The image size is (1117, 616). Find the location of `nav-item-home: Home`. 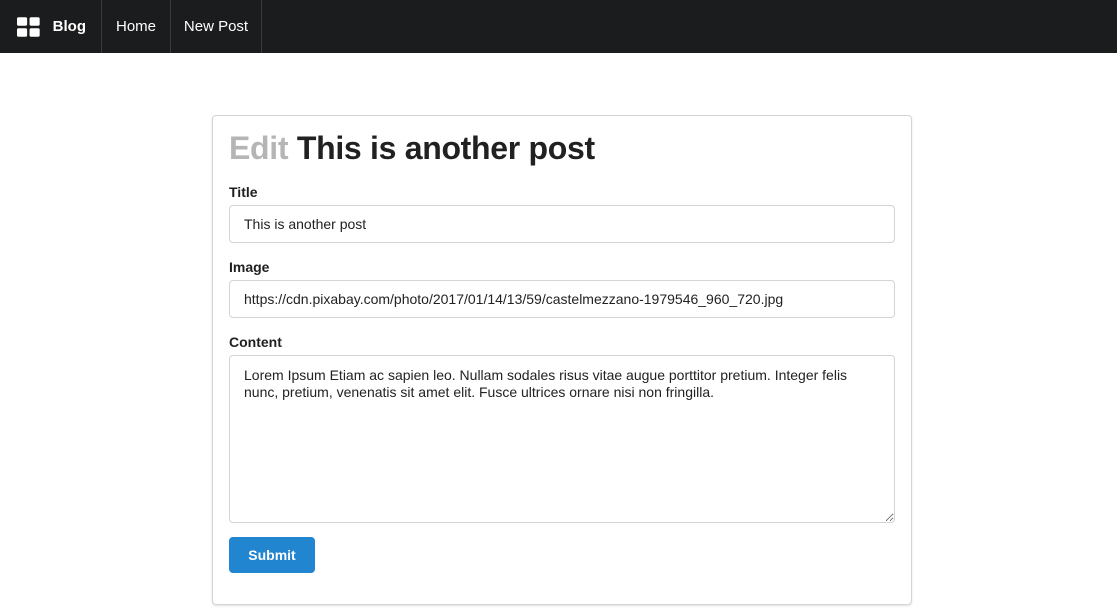

nav-item-home: Home is located at coordinates (136, 26).